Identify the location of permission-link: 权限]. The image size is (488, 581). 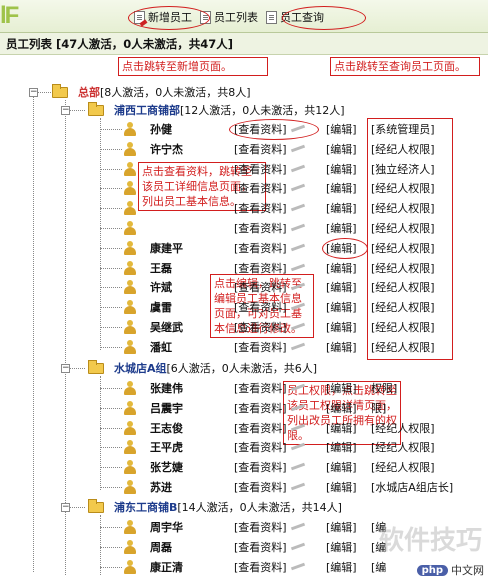
(384, 388).